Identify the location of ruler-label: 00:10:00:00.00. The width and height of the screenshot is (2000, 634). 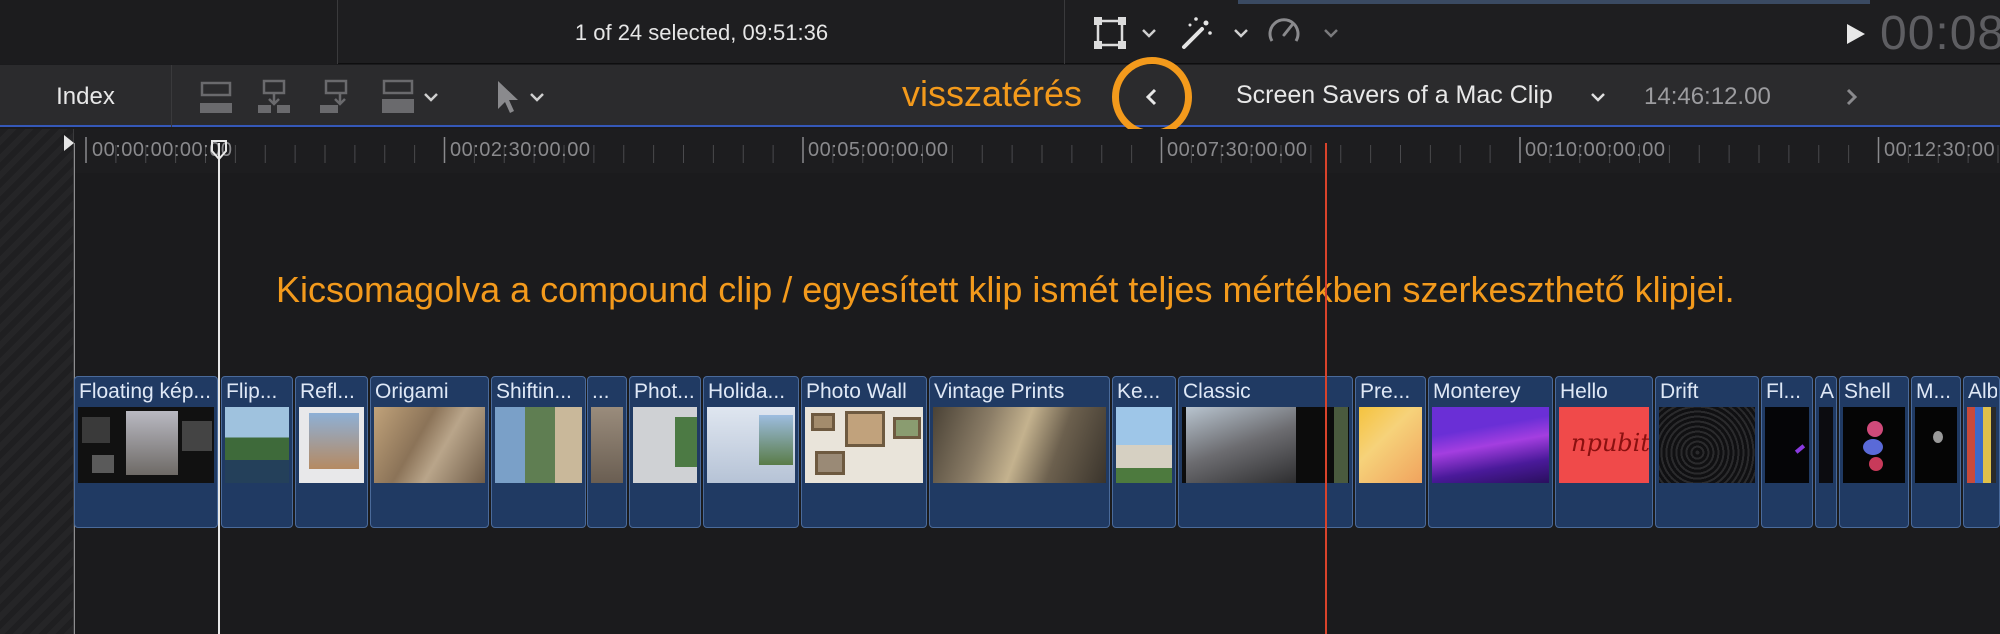
(1595, 150).